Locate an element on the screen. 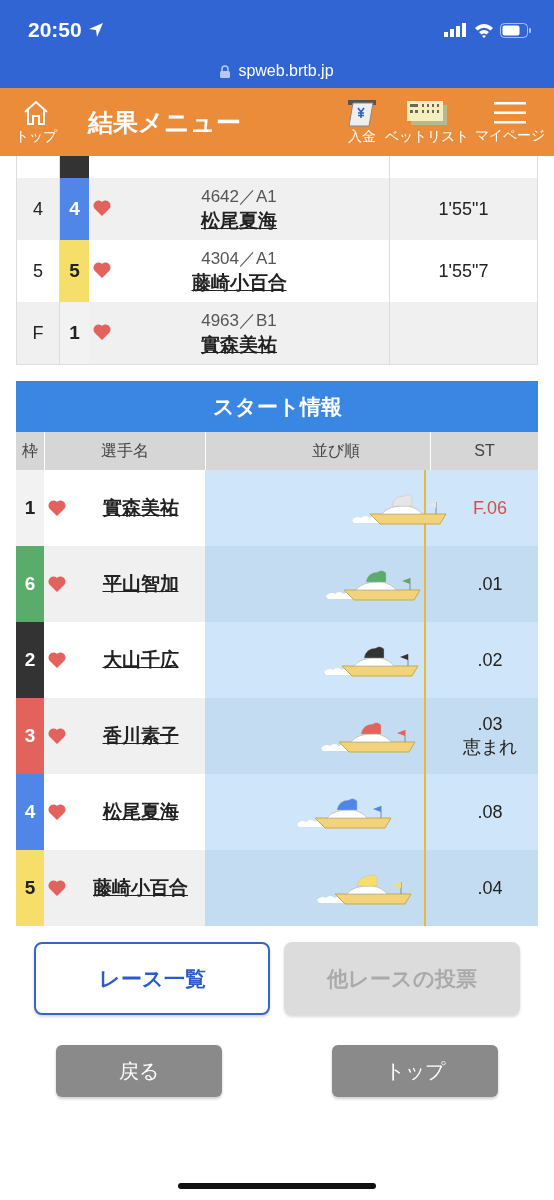  lock-icon is located at coordinates (225, 71).